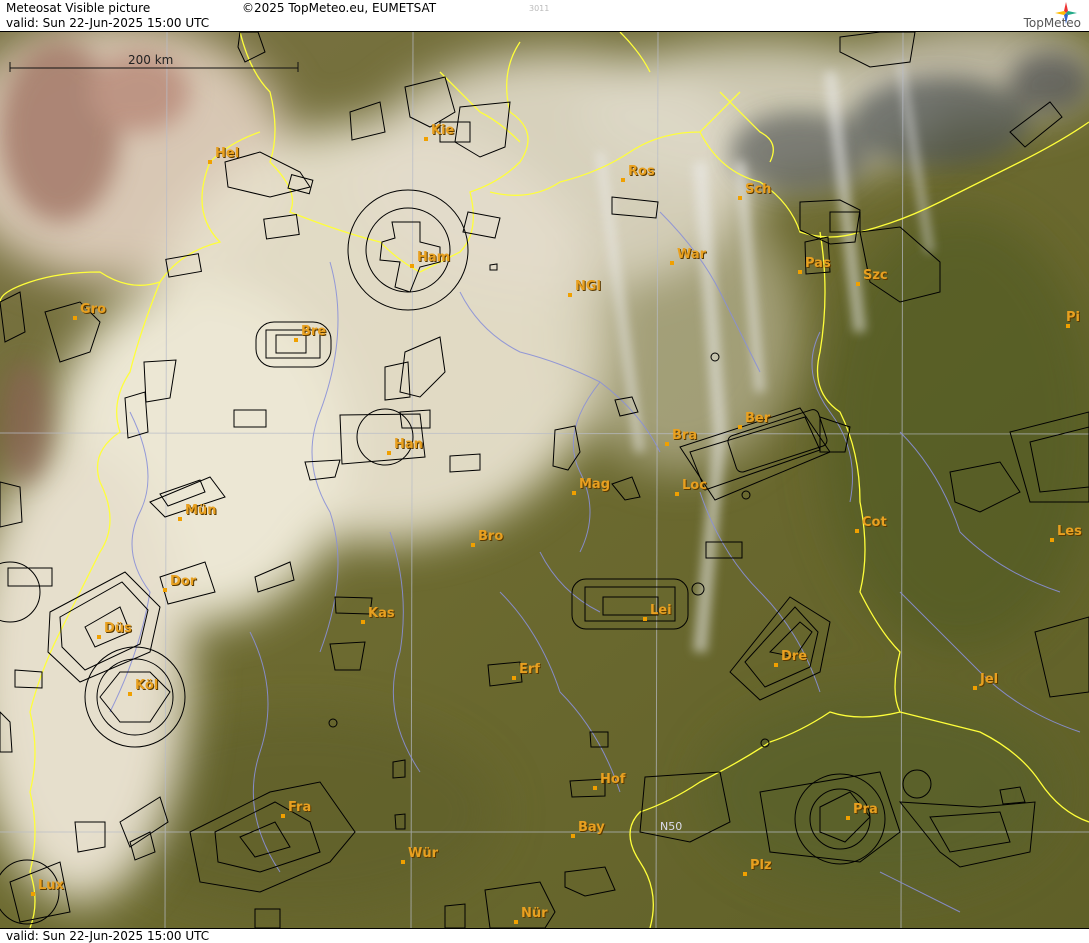 This screenshot has height=943, width=1089. I want to click on city-label: Düs, so click(118, 628).